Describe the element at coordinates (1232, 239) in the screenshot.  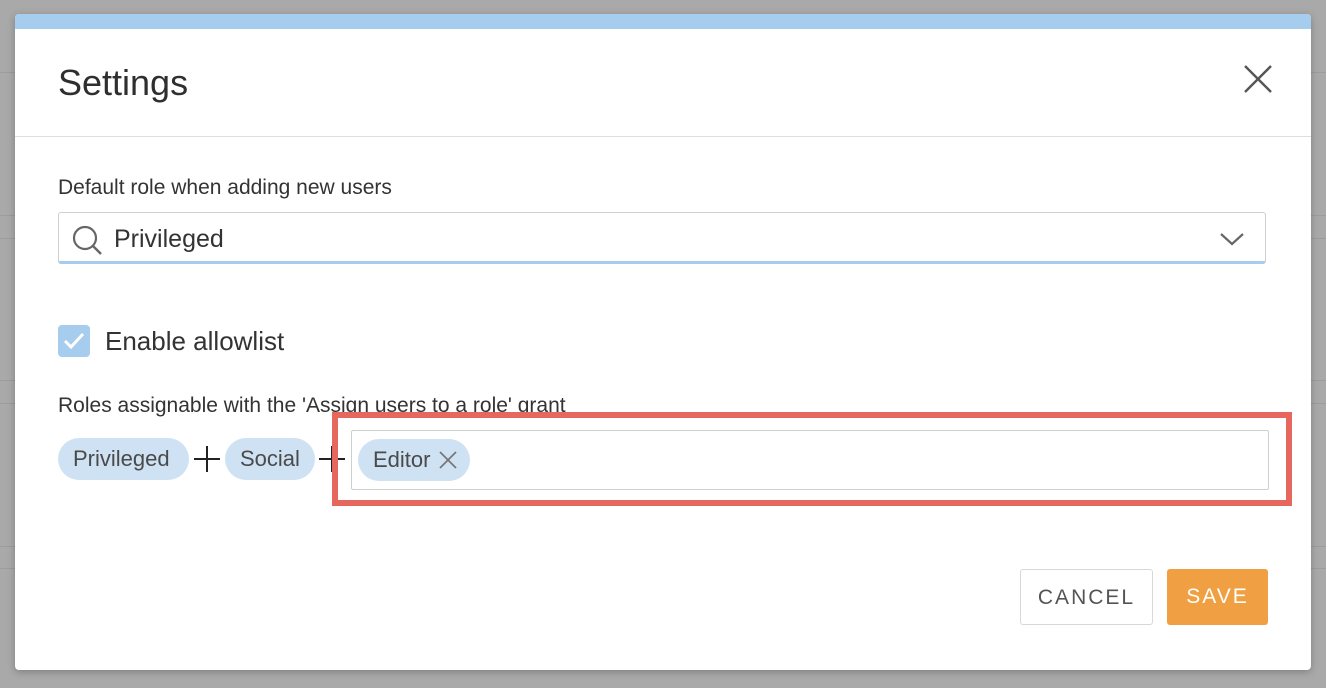
I see `chevron-down-icon` at that location.